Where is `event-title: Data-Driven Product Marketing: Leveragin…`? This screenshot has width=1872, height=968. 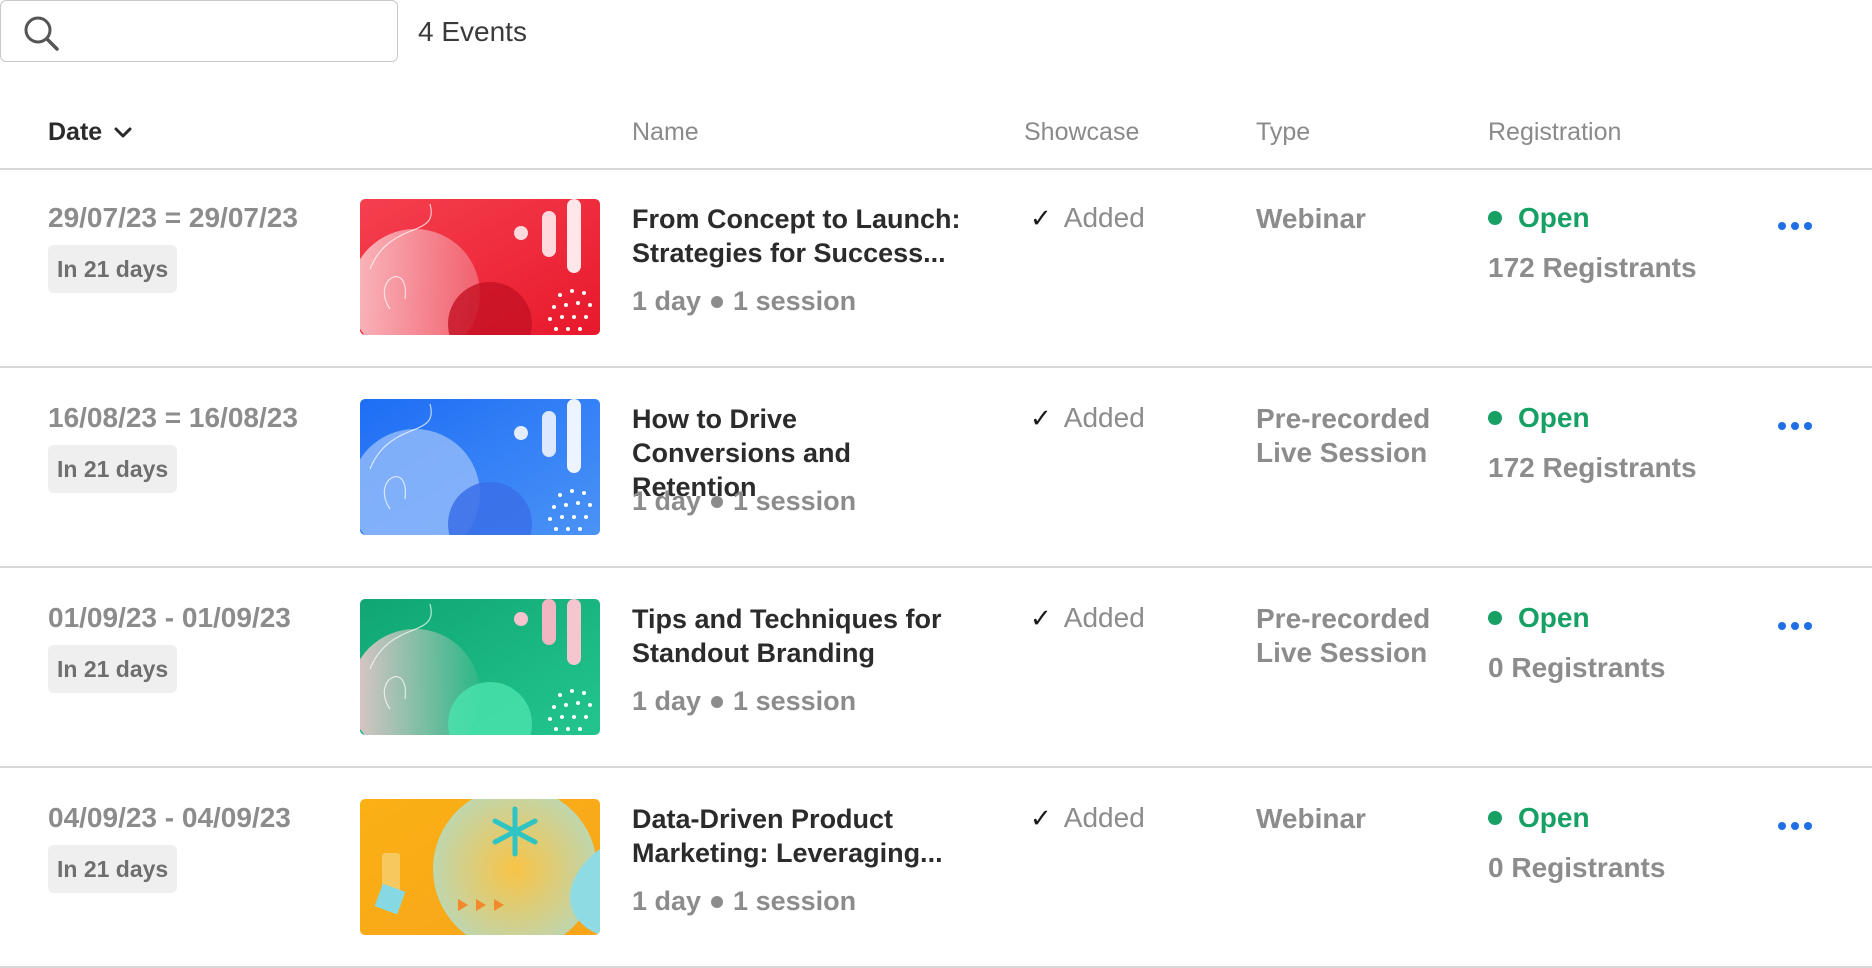
event-title: Data-Driven Product Marketing: Leveragin… is located at coordinates (797, 836).